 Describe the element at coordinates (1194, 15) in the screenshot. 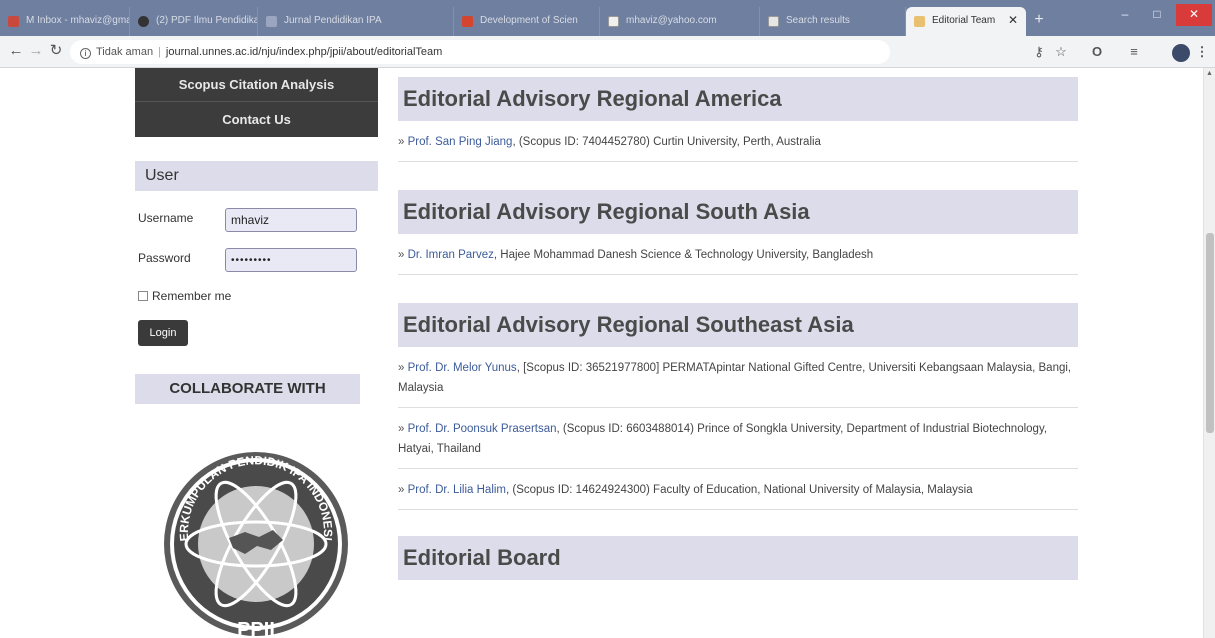

I see `window-close-icon: ✕` at that location.